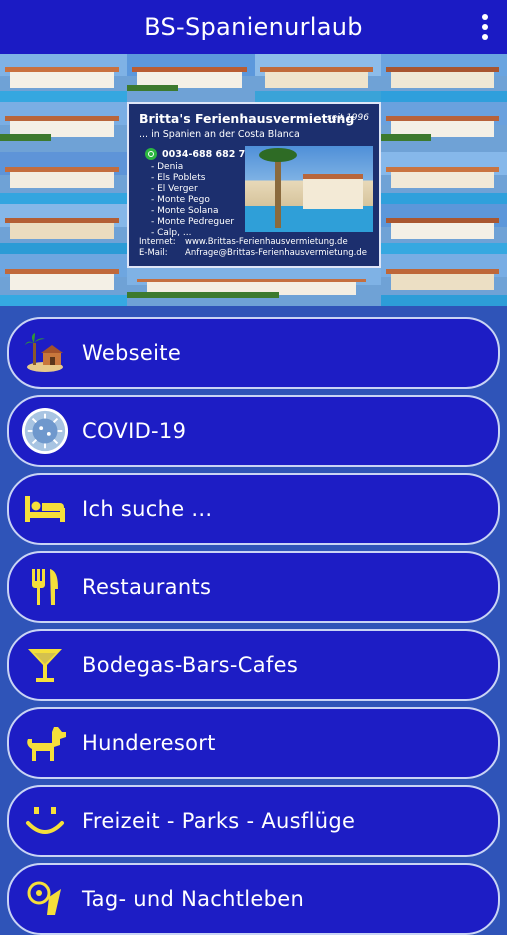  What do you see at coordinates (193, 222) in the screenshot?
I see `ad-location: - Monte Pedreguer` at bounding box center [193, 222].